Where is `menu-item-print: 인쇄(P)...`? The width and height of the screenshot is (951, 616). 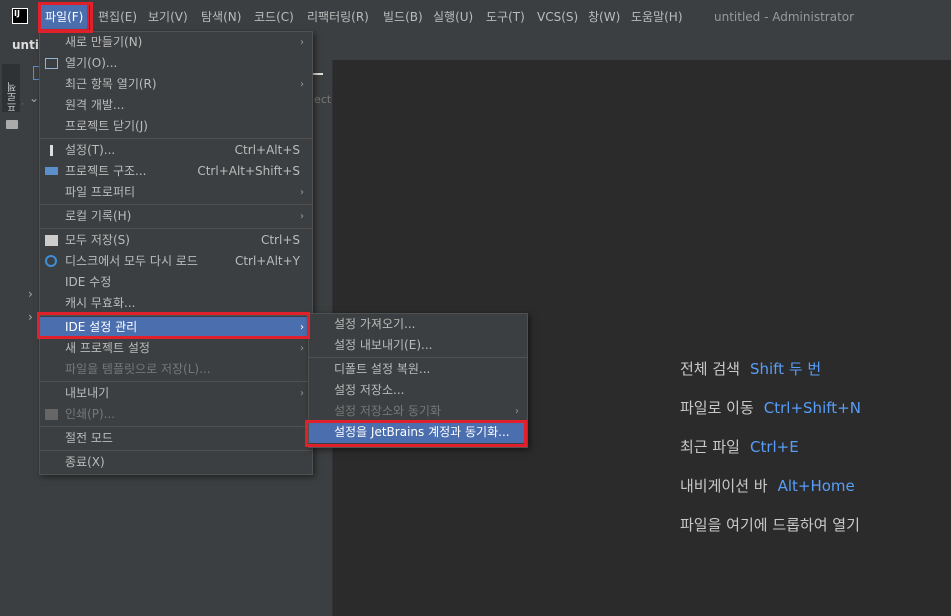
menu-item-print: 인쇄(P)... is located at coordinates (176, 414).